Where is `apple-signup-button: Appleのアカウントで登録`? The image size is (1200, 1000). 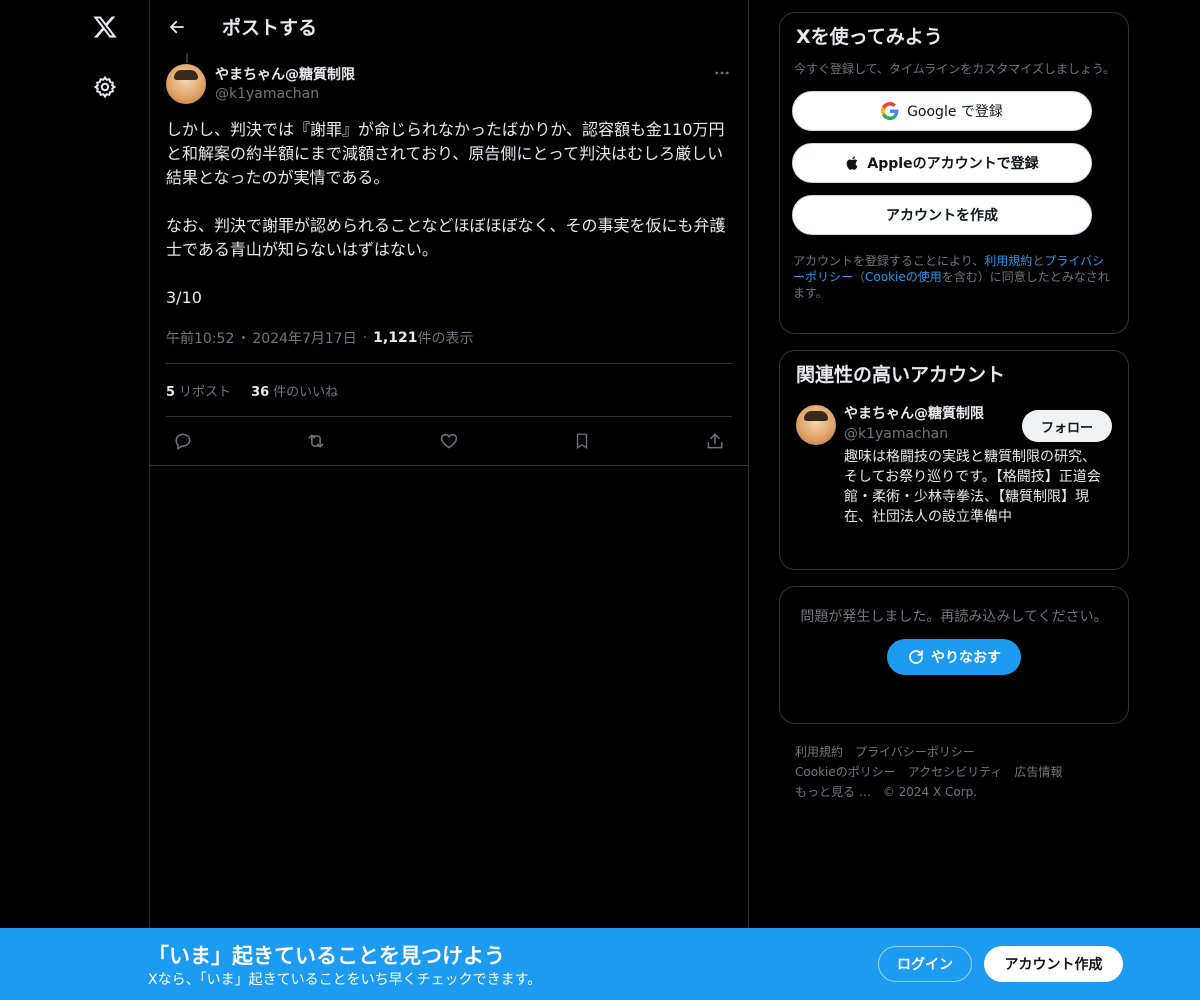
apple-signup-button: Appleのアカウントで登録 is located at coordinates (942, 163).